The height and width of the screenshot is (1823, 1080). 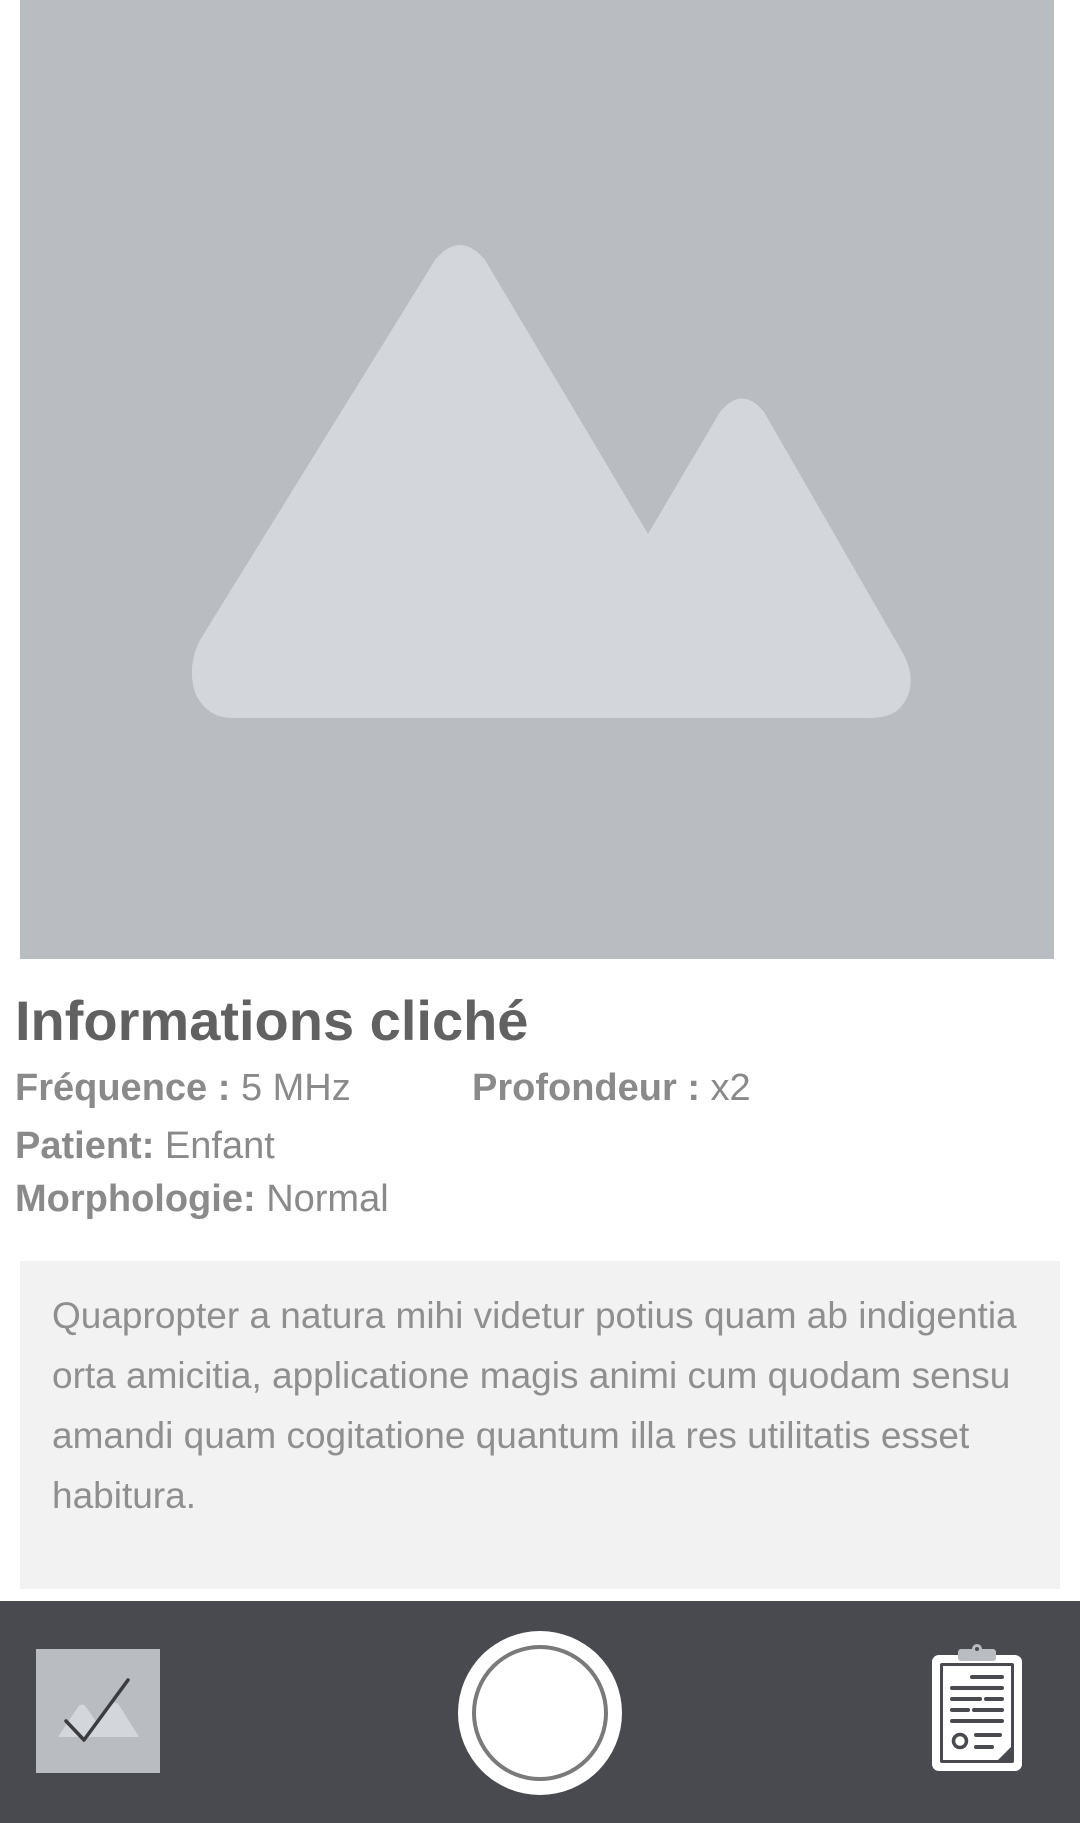 I want to click on gallery-check-icon, so click(x=98, y=1710).